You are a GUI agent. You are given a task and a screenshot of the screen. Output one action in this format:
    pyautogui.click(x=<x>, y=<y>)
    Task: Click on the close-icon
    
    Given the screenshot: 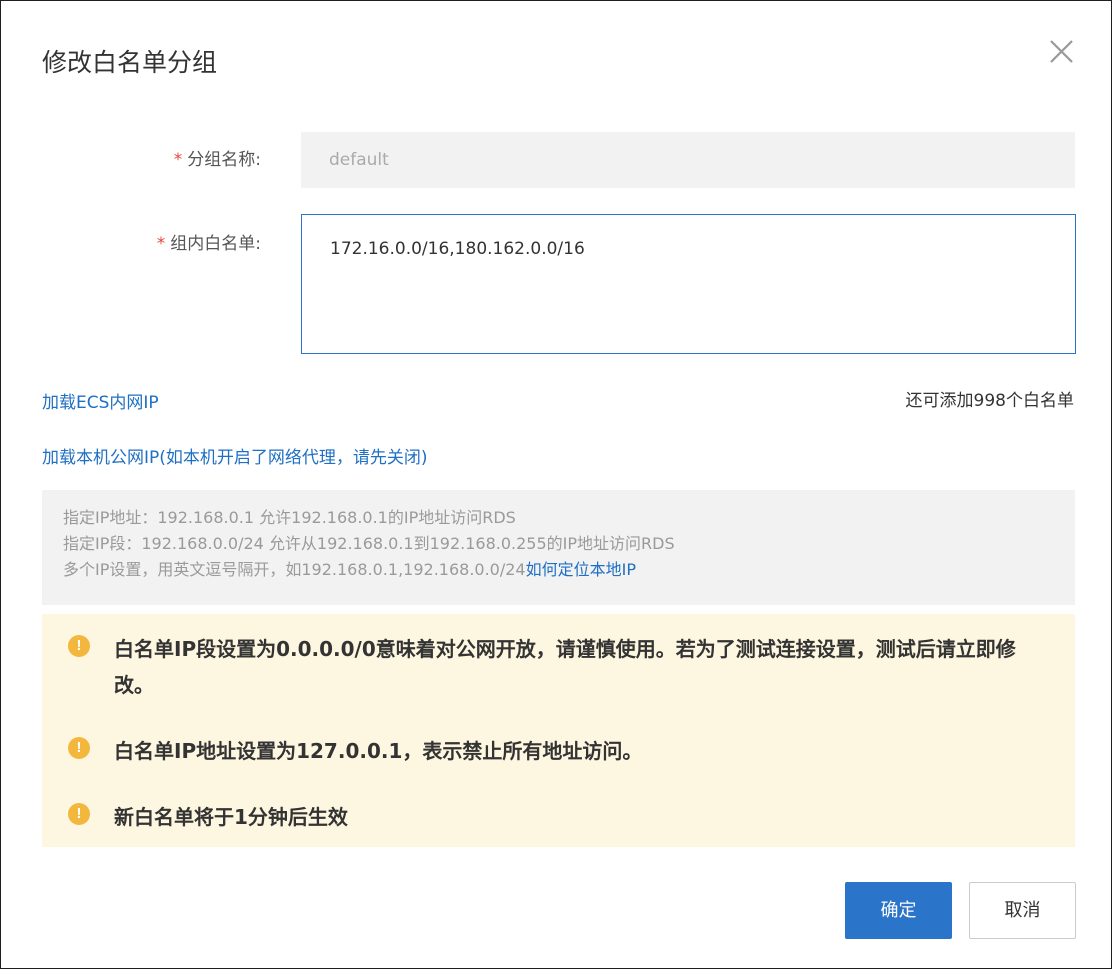 What is the action you would take?
    pyautogui.click(x=1061, y=52)
    